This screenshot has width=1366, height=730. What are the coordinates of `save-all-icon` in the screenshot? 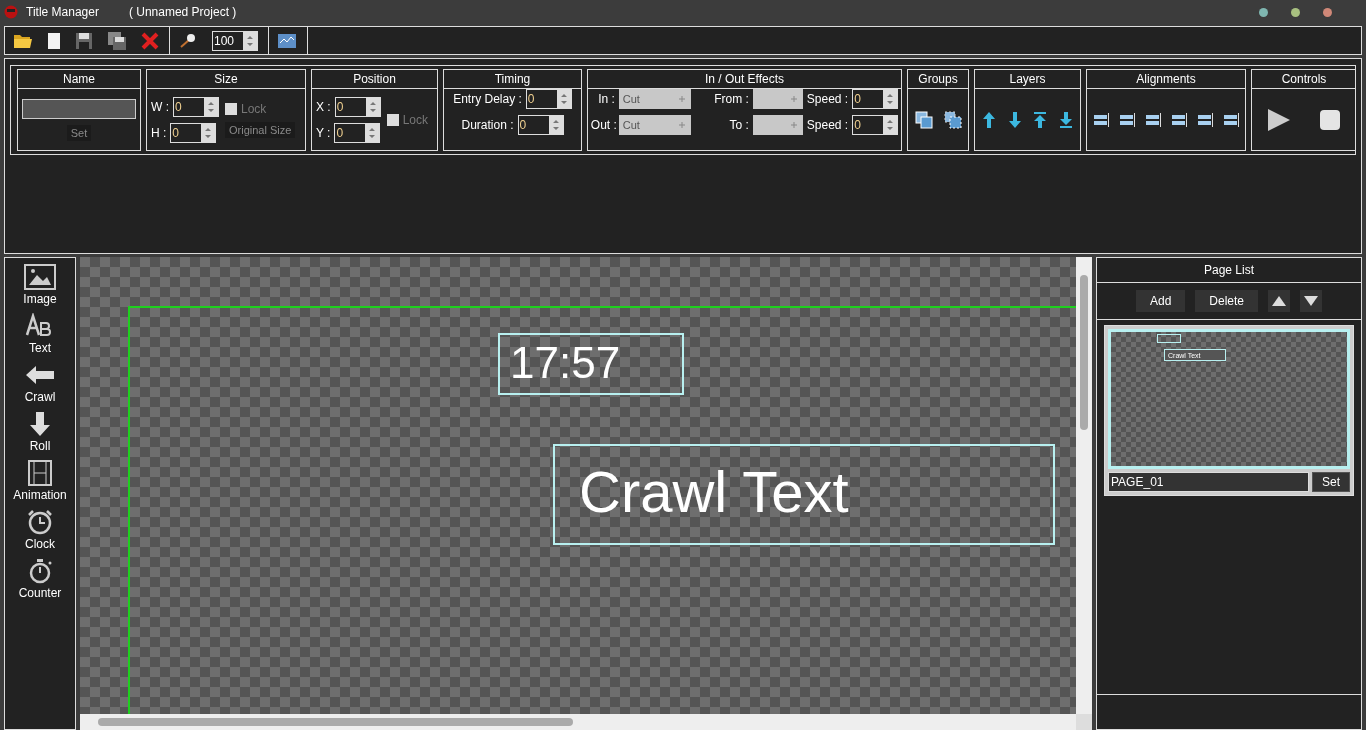 It's located at (117, 40).